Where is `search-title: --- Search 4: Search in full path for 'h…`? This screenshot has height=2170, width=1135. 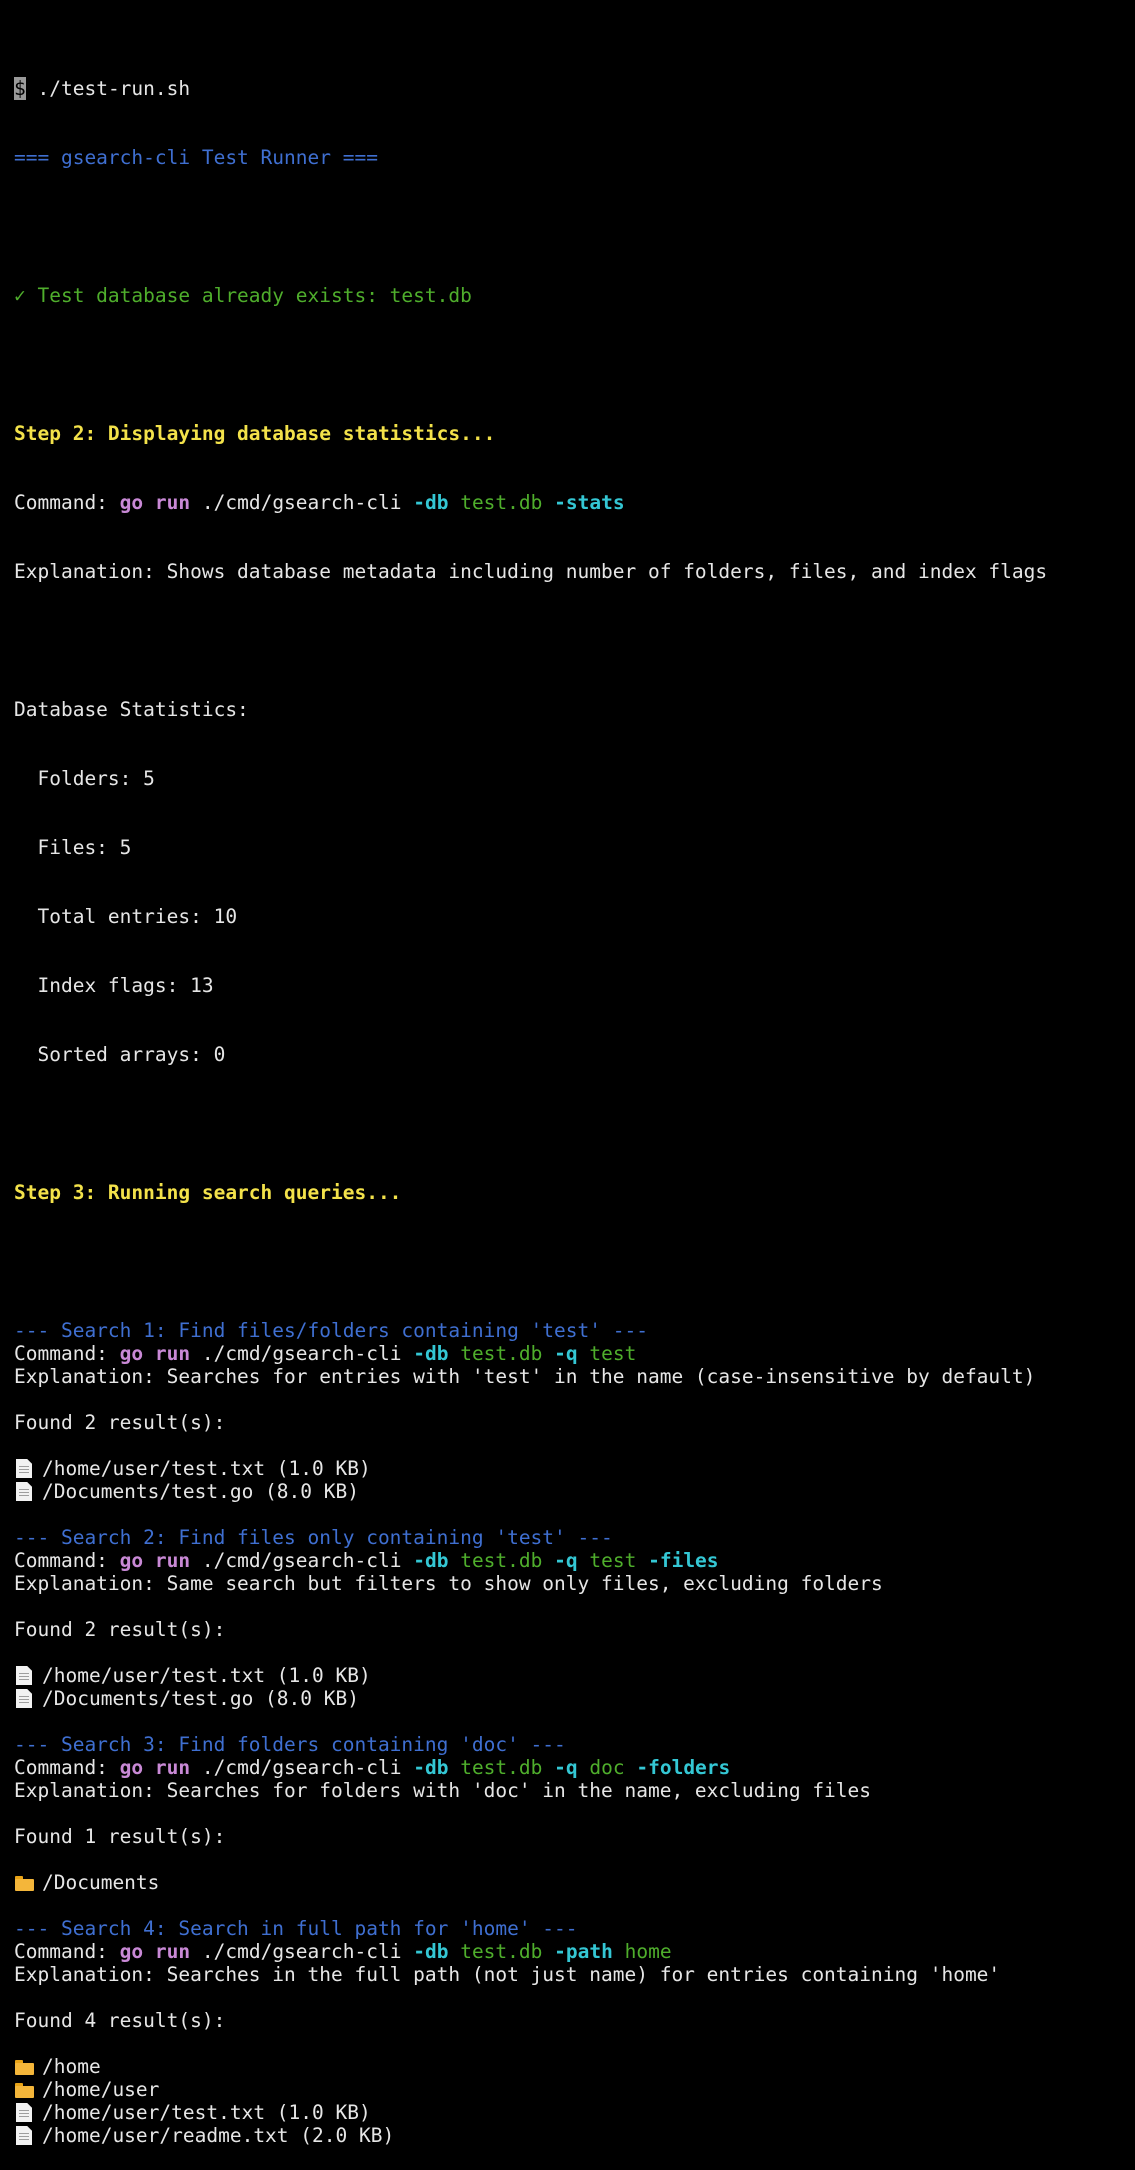 search-title: --- Search 4: Search in full path for 'h… is located at coordinates (296, 1928).